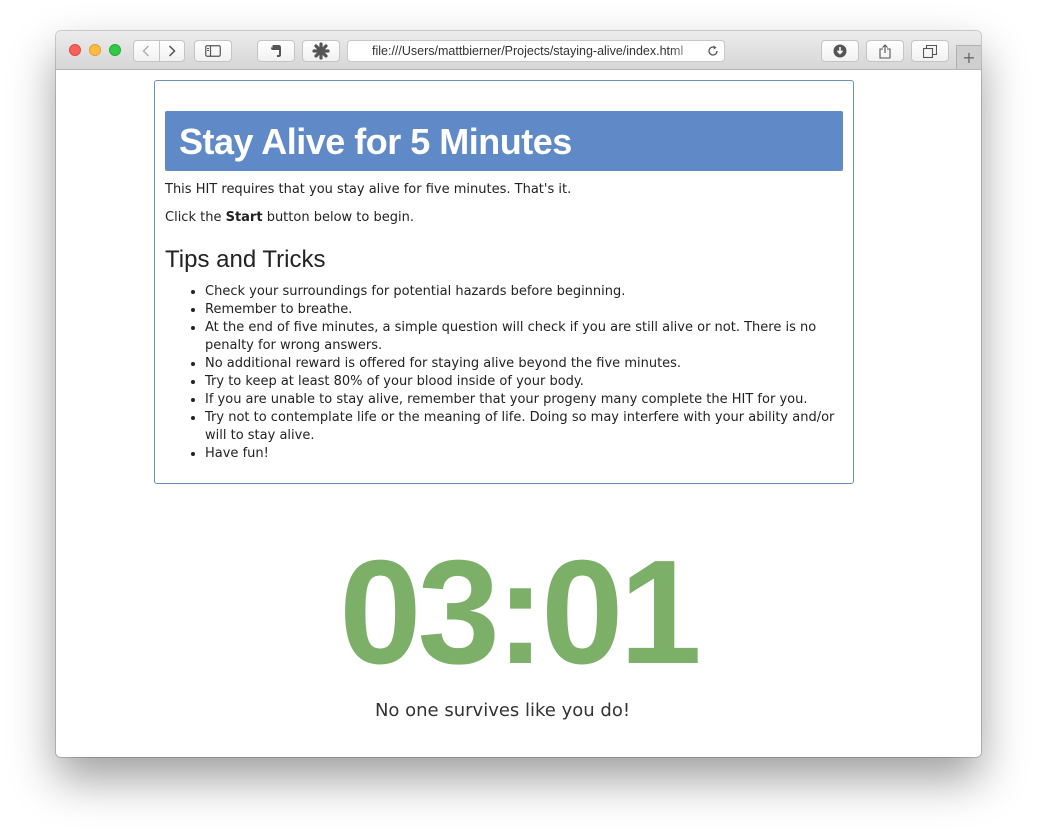 This screenshot has height=837, width=1037. Describe the element at coordinates (195, 217) in the screenshot. I see `instruction-prefix: Click the` at that location.